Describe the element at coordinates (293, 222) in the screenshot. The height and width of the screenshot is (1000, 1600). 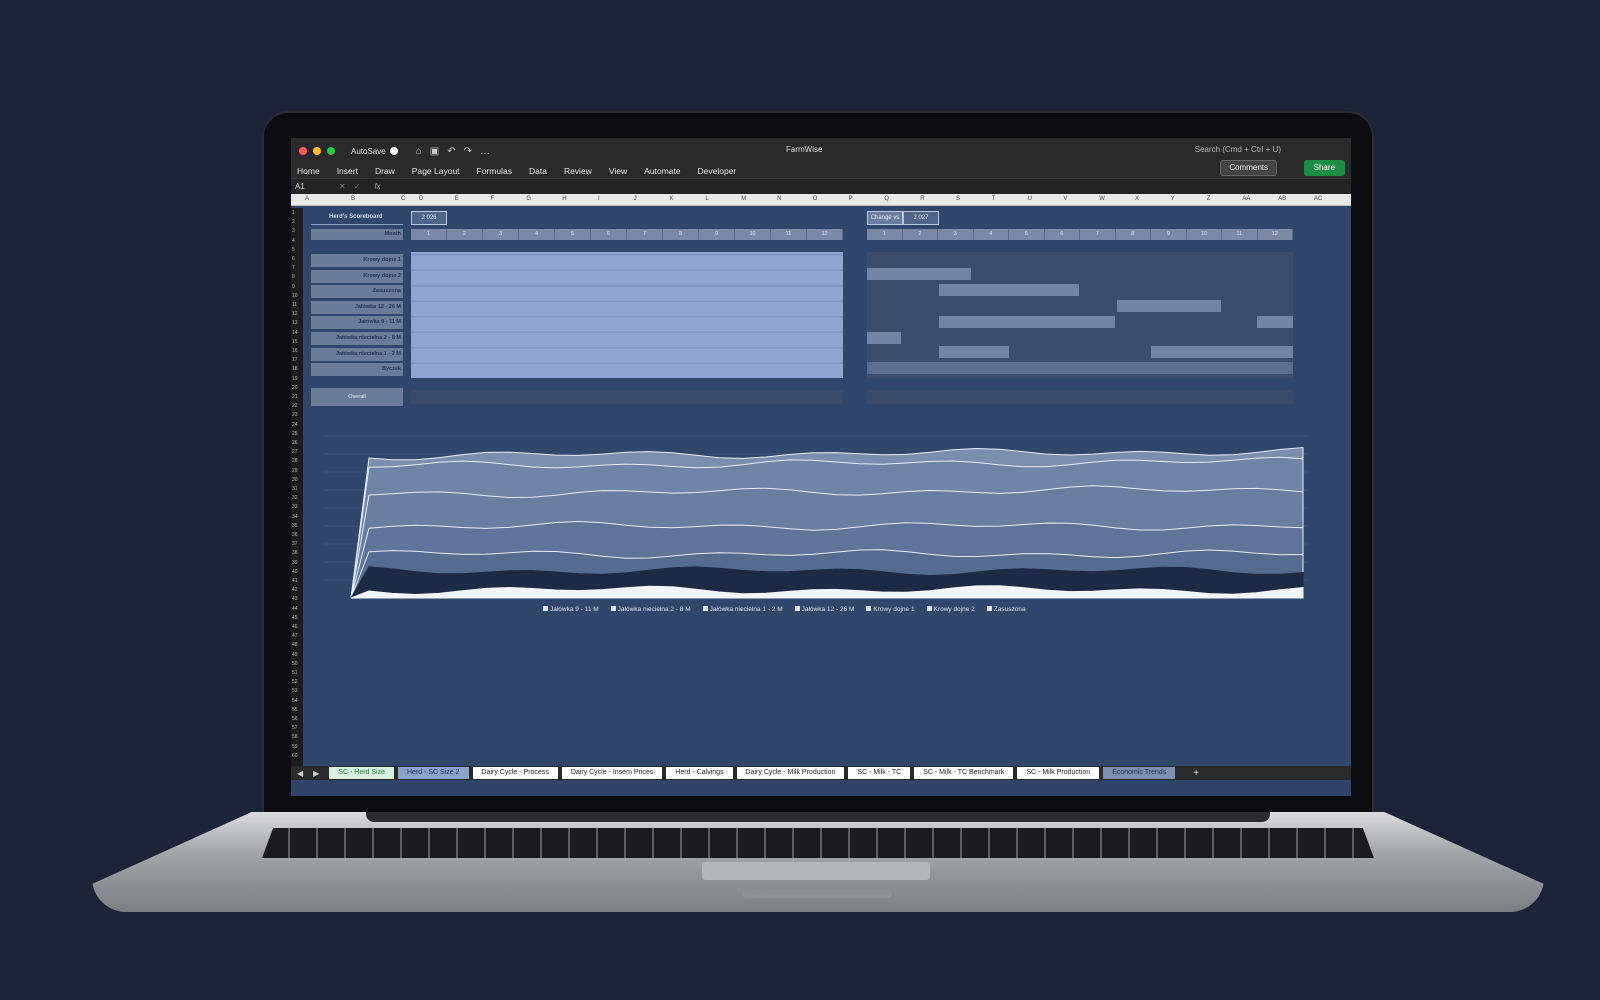
I see `row-header: 2` at that location.